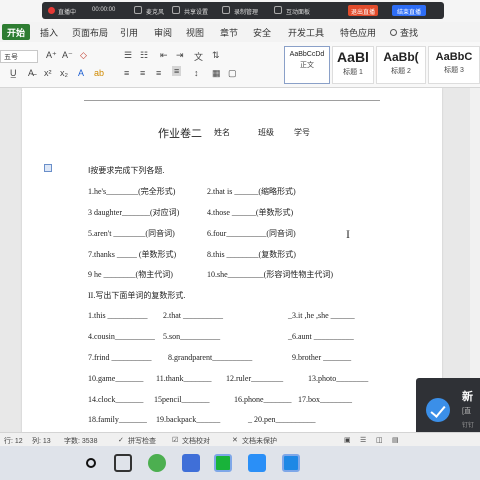 This screenshot has height=480, width=480. I want to click on doc-check-icon: ☑, so click(175, 440).